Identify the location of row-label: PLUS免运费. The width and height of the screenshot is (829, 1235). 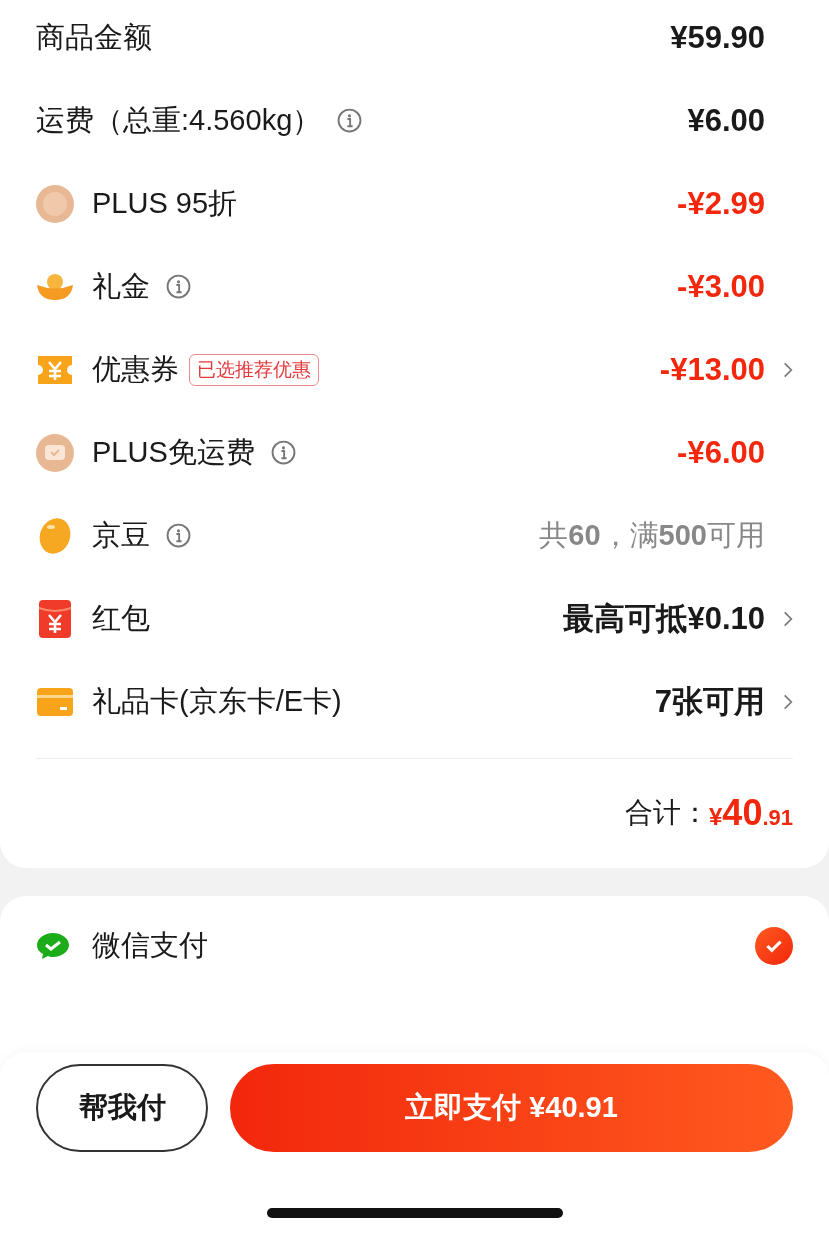
(173, 452).